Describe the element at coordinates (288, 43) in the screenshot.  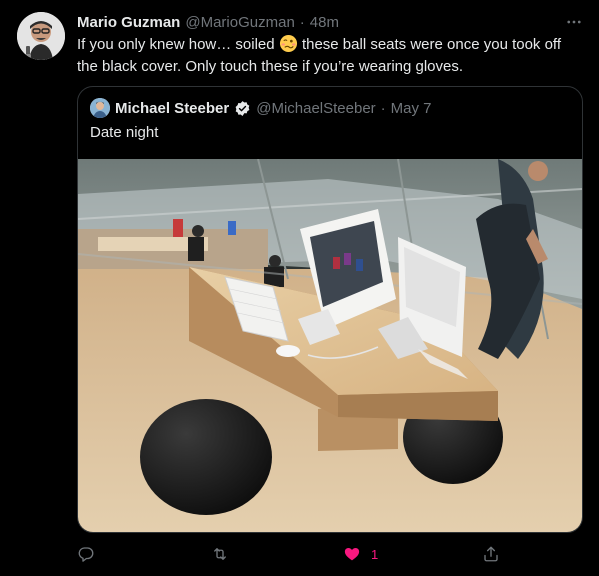
I see `woozy-face-emoji-icon` at that location.